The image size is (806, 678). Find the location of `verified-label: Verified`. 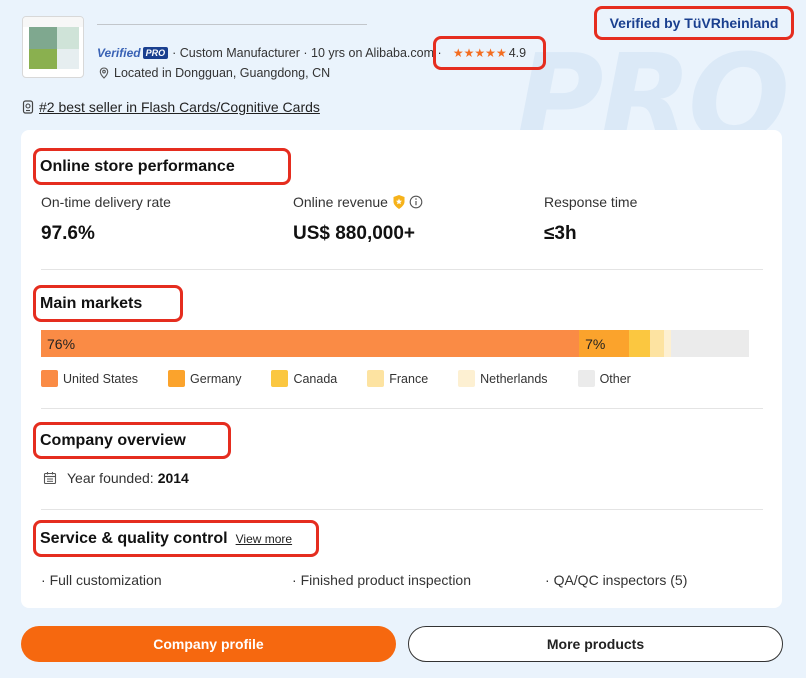

verified-label: Verified is located at coordinates (119, 53).